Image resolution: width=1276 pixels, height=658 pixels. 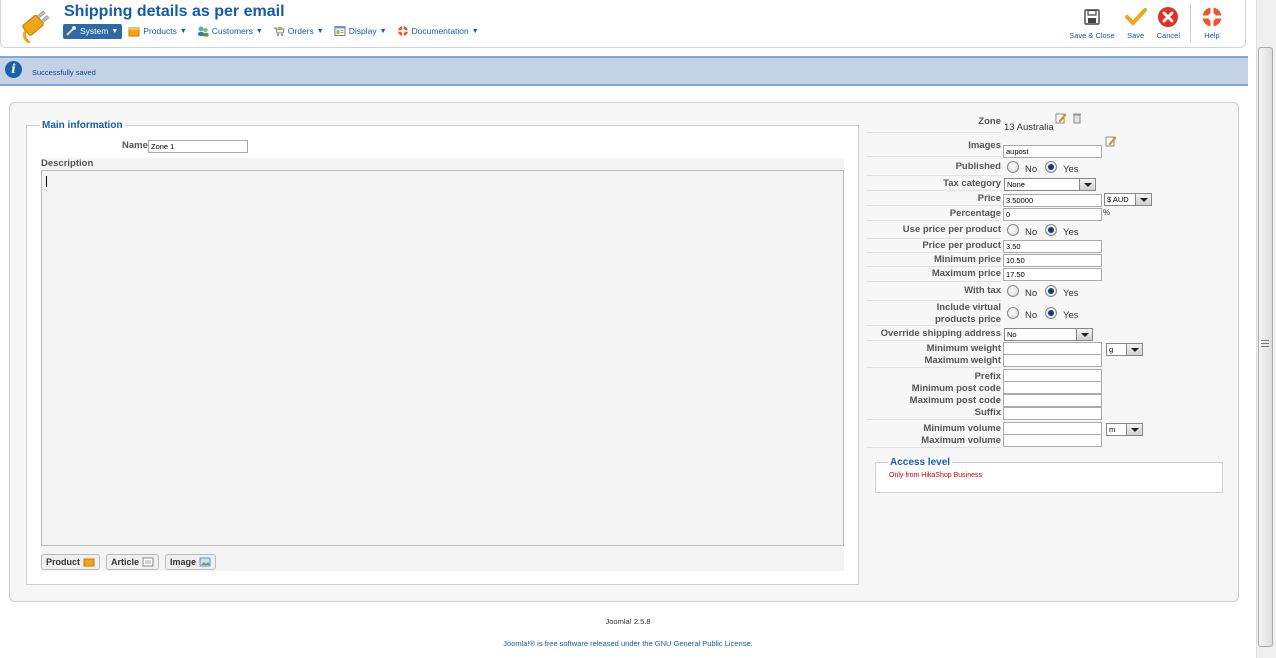 I want to click on insert-image-label: Image, so click(x=183, y=562).